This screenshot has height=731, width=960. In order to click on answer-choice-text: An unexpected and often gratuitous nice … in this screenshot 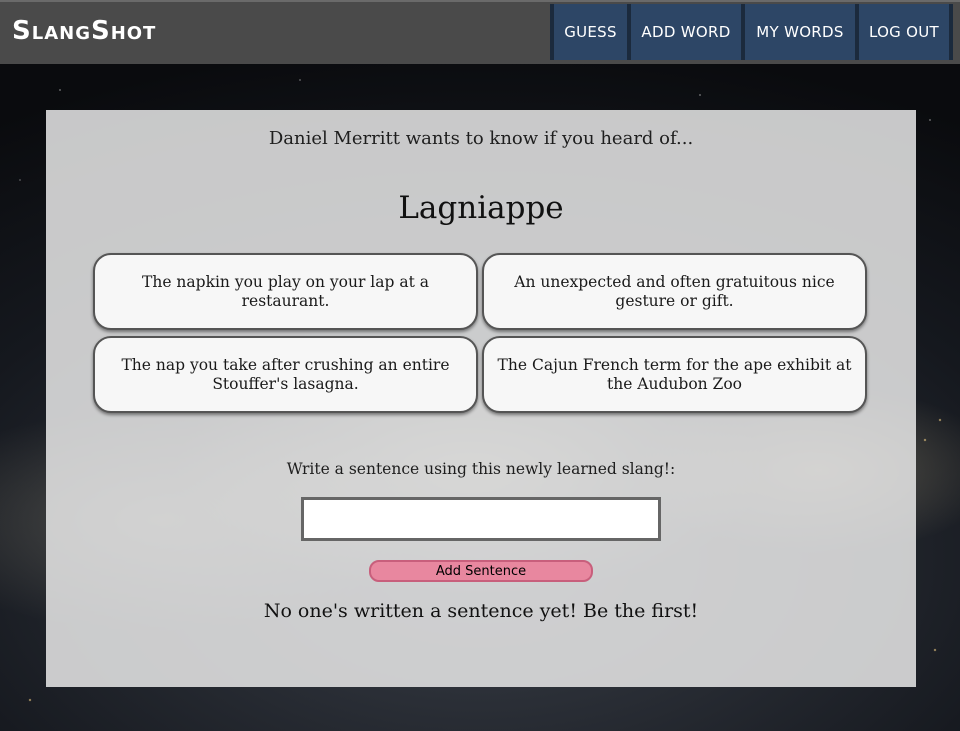, I will do `click(674, 291)`.